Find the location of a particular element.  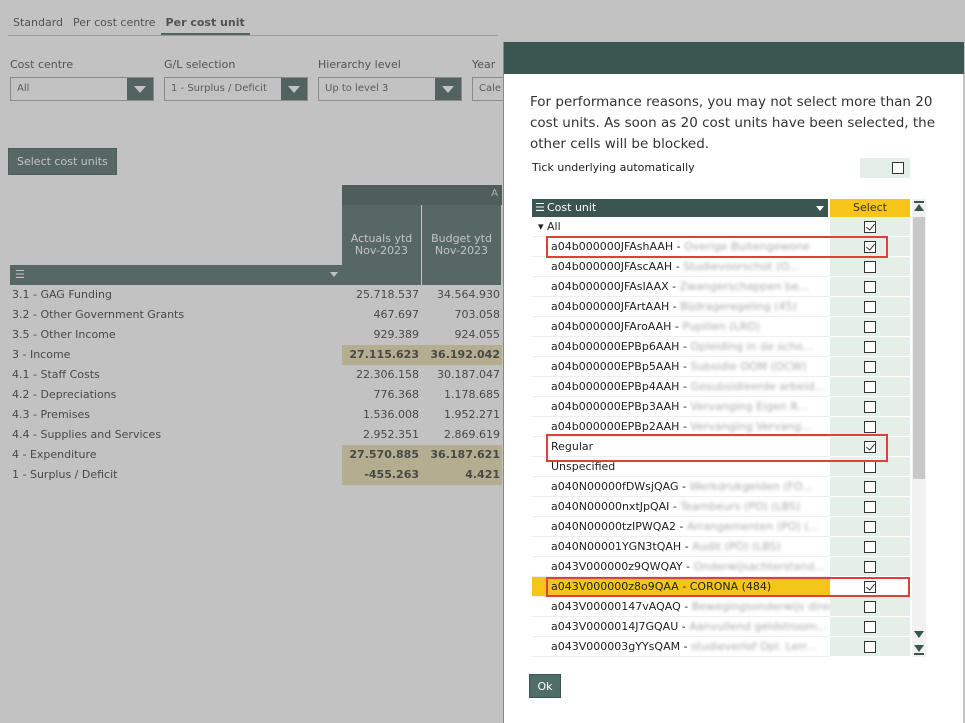

cost-unit-label: a04b000000EPBp5AAH - Subsidie OOM (OCW) is located at coordinates (681, 367).